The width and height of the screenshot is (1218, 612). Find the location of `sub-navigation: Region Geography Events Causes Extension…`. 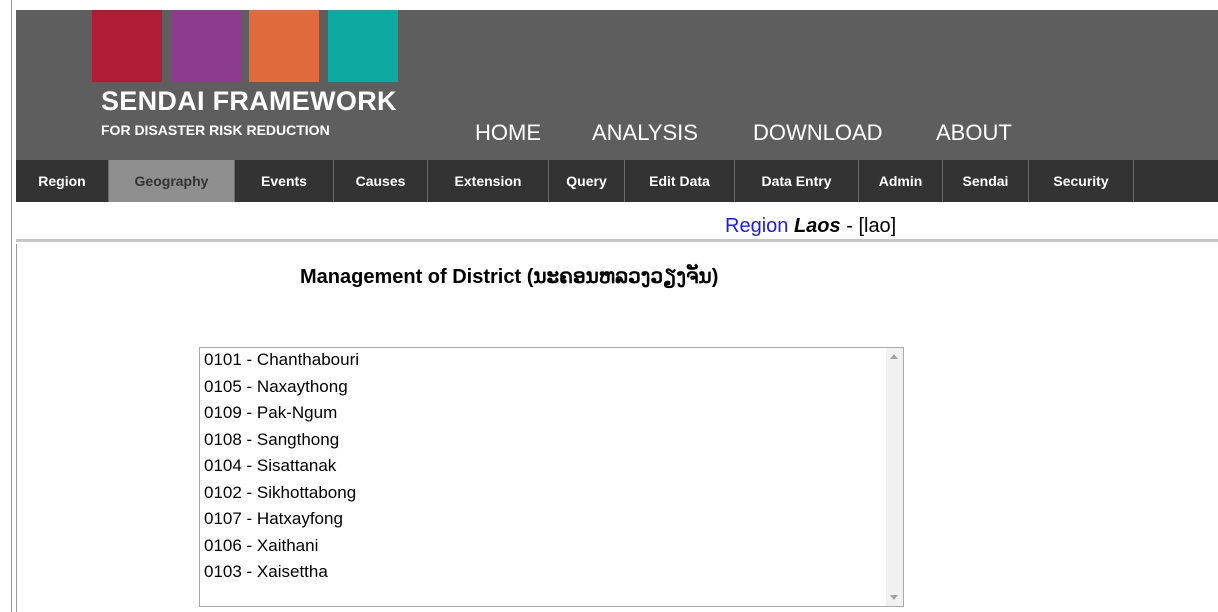

sub-navigation: Region Geography Events Causes Extension… is located at coordinates (617, 181).